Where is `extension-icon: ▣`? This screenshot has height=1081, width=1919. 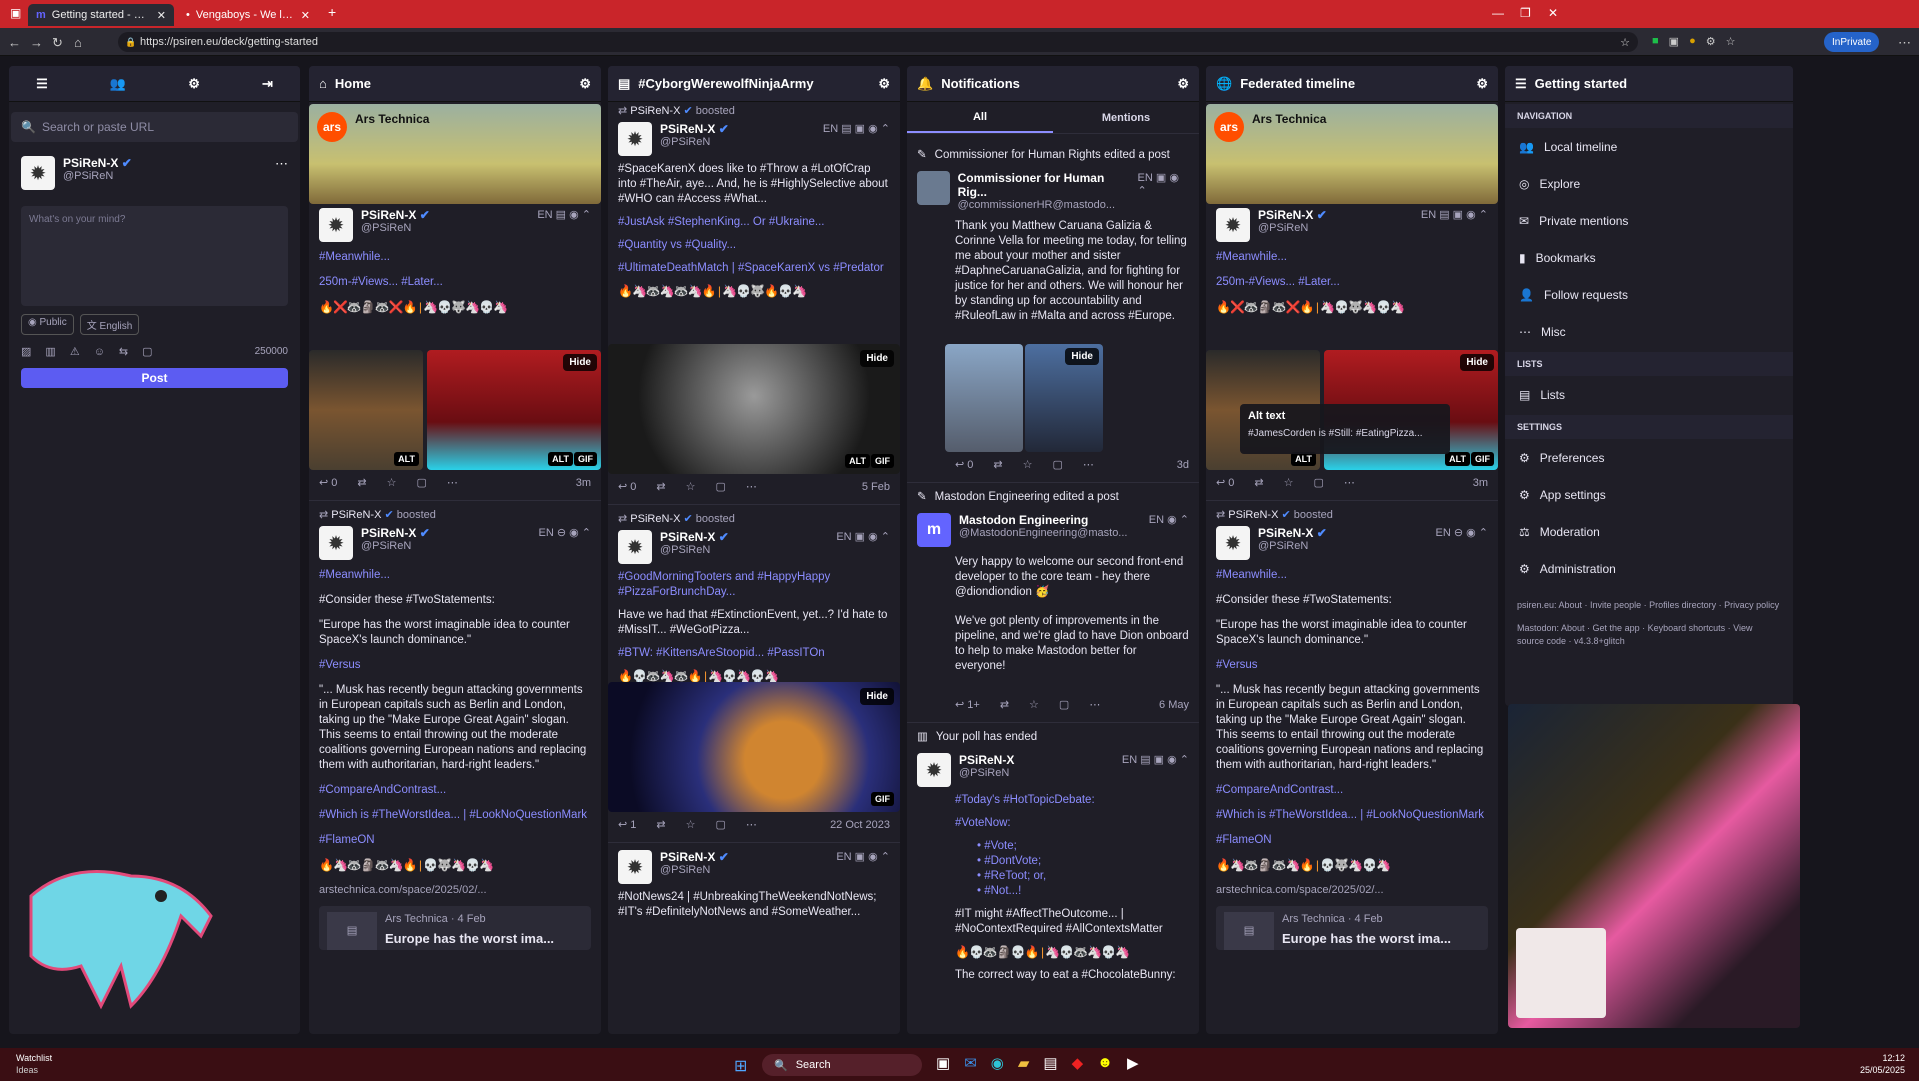 extension-icon: ▣ is located at coordinates (1674, 41).